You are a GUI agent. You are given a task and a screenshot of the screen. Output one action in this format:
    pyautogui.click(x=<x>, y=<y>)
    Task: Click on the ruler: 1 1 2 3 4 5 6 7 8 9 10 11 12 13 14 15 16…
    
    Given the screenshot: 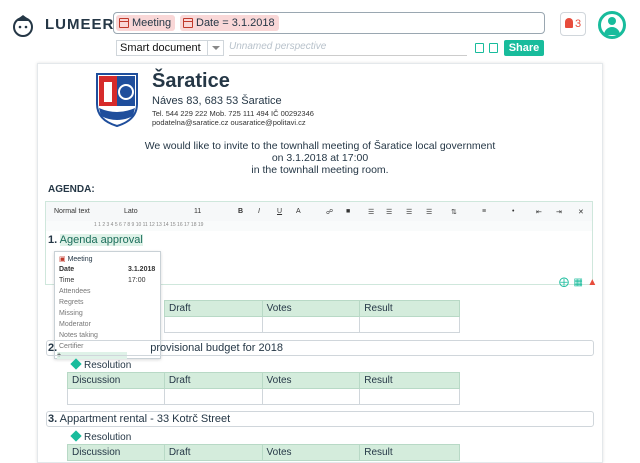 What is the action you would take?
    pyautogui.click(x=319, y=226)
    